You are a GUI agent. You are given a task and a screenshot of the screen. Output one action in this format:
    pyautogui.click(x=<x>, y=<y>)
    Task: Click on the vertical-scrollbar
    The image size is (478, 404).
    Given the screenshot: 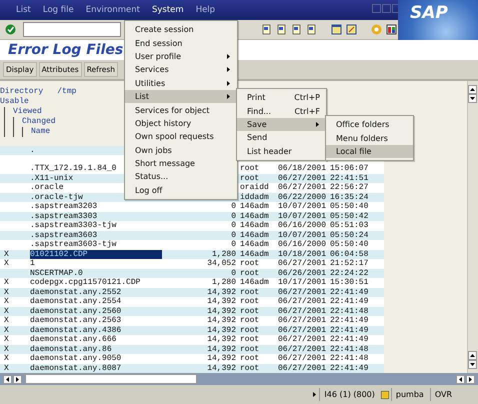 What is the action you would take?
    pyautogui.click(x=472, y=227)
    